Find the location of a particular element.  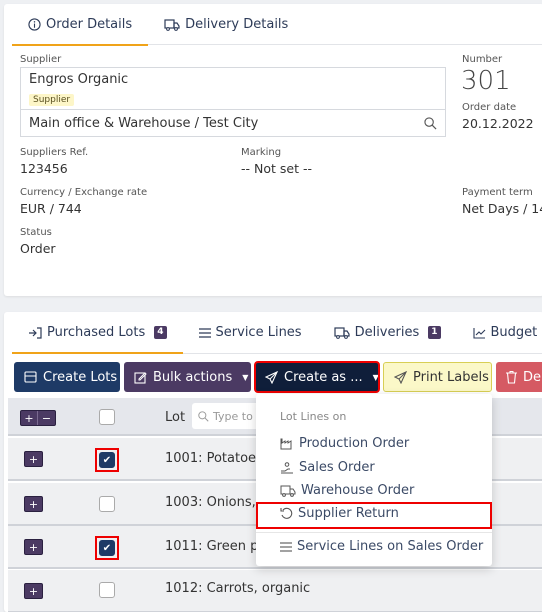

bulk-actions-button: Bulk actions ▼ is located at coordinates (187, 377).